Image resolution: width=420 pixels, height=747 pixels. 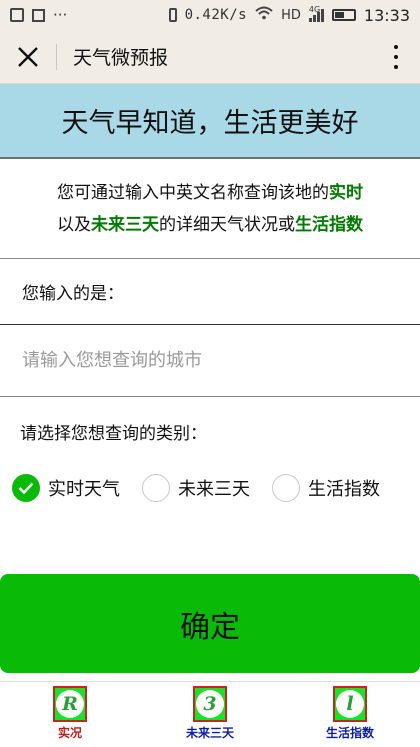 What do you see at coordinates (210, 224) in the screenshot?
I see `description-line-2: 以及未来三天的详细天气状况或生活指数` at bounding box center [210, 224].